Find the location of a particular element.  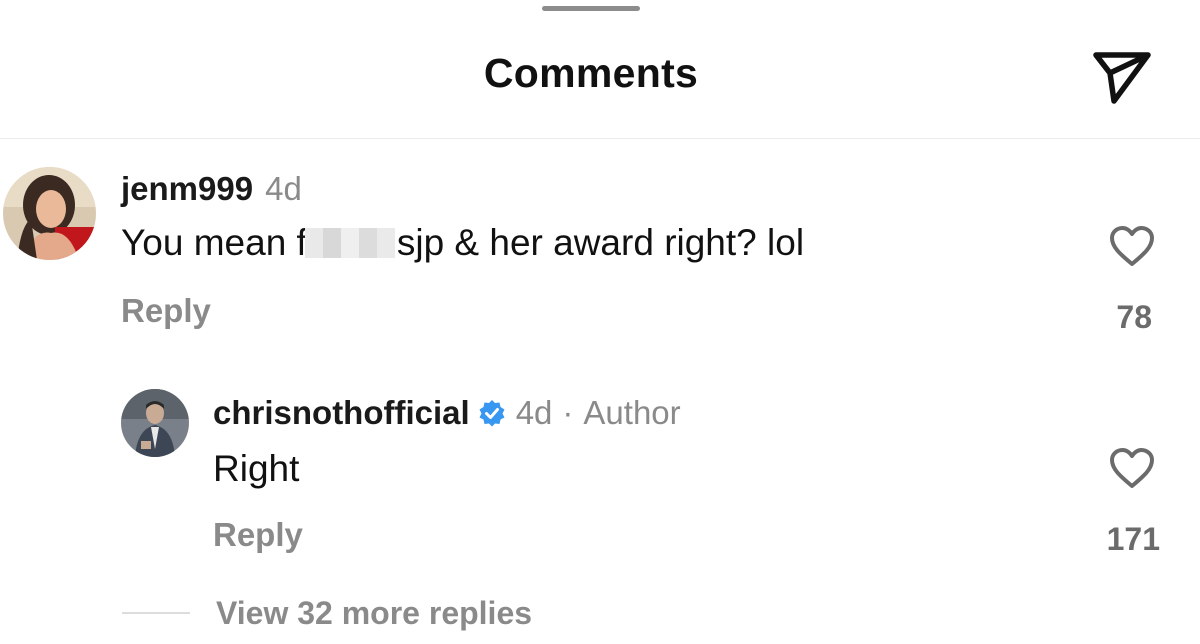

reply-username: chrisnothofficial is located at coordinates (341, 413).